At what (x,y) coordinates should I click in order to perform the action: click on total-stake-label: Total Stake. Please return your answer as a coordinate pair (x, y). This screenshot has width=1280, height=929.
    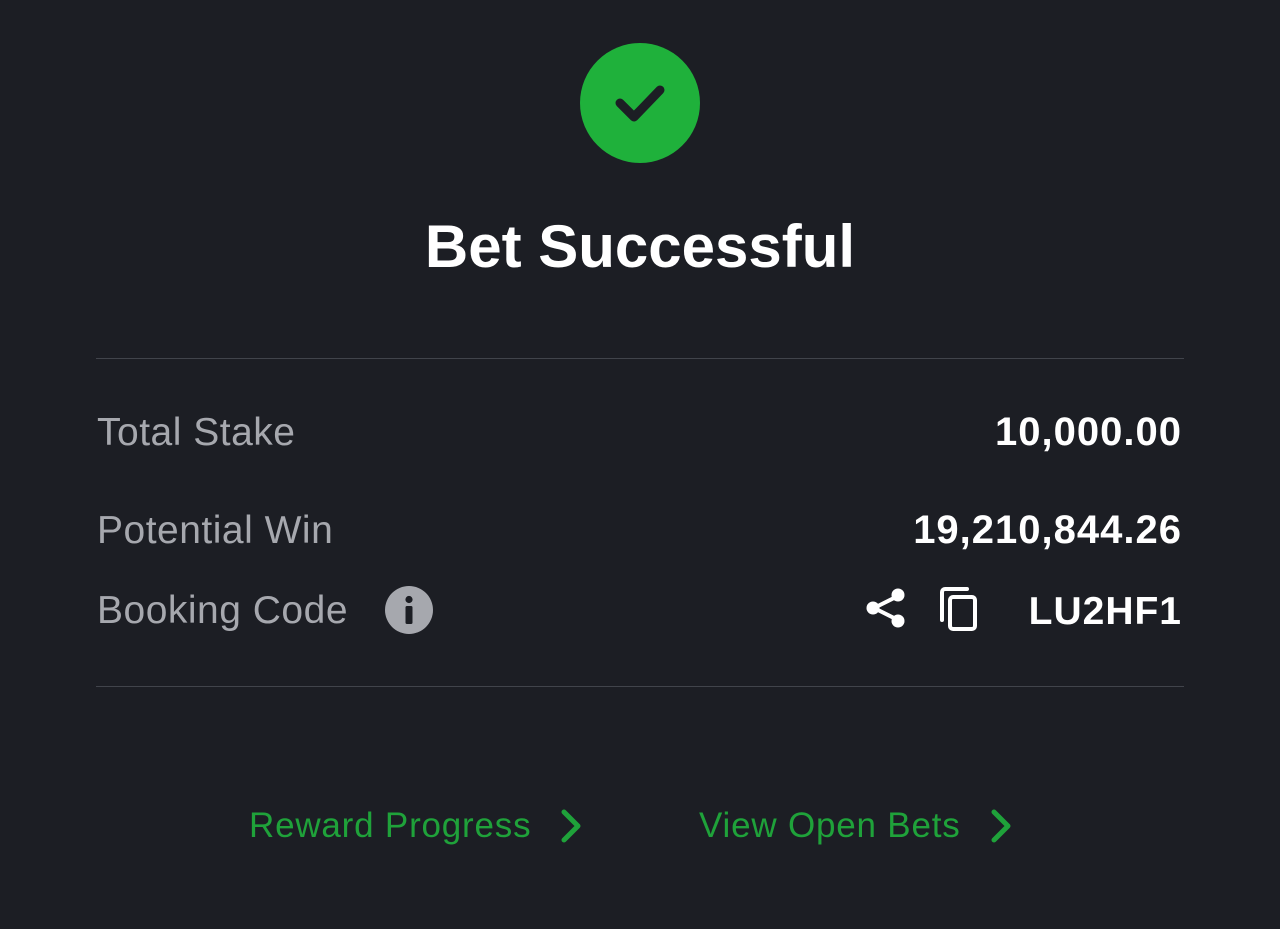
    Looking at the image, I should click on (196, 432).